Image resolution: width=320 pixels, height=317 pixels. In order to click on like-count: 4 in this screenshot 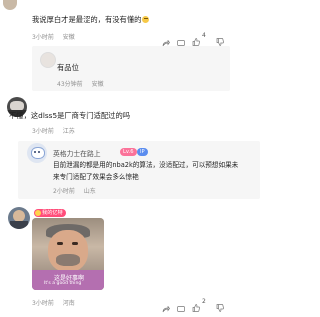, I will do `click(204, 35)`.